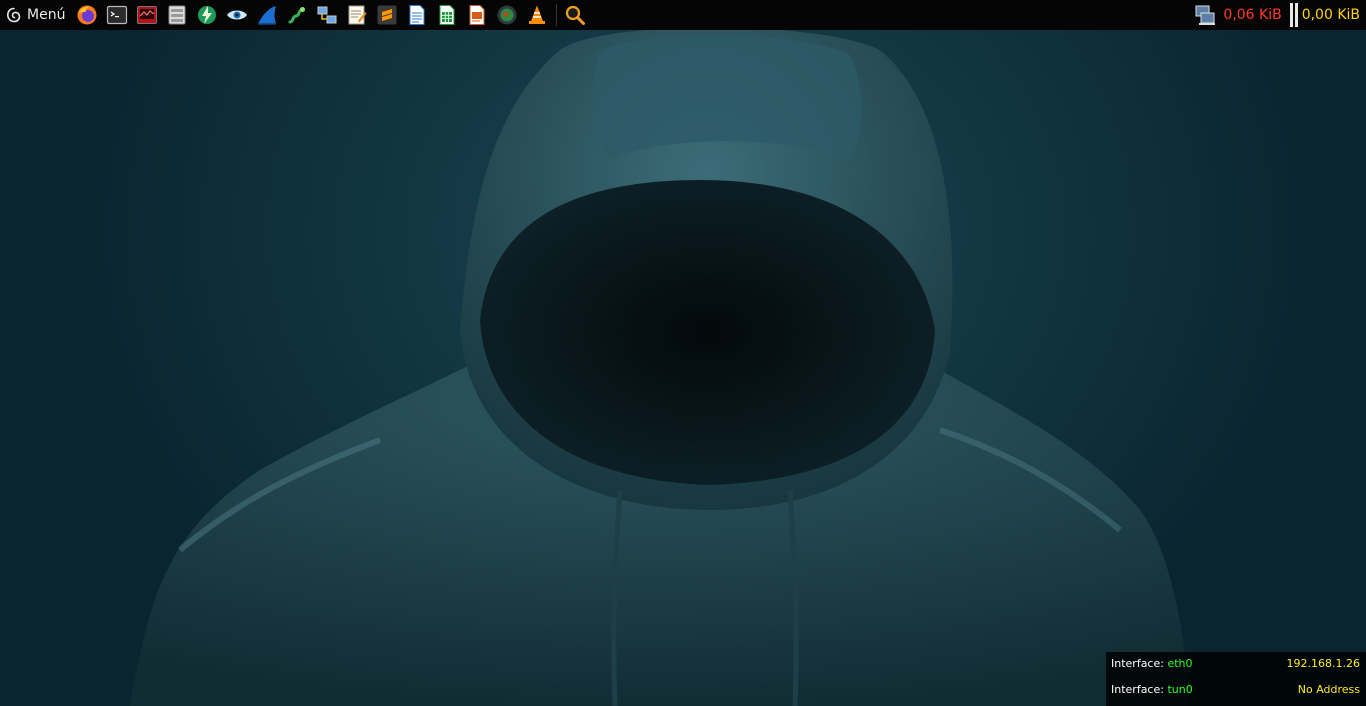 The height and width of the screenshot is (706, 1366). Describe the element at coordinates (13, 15) in the screenshot. I see `debian-swirl-icon` at that location.